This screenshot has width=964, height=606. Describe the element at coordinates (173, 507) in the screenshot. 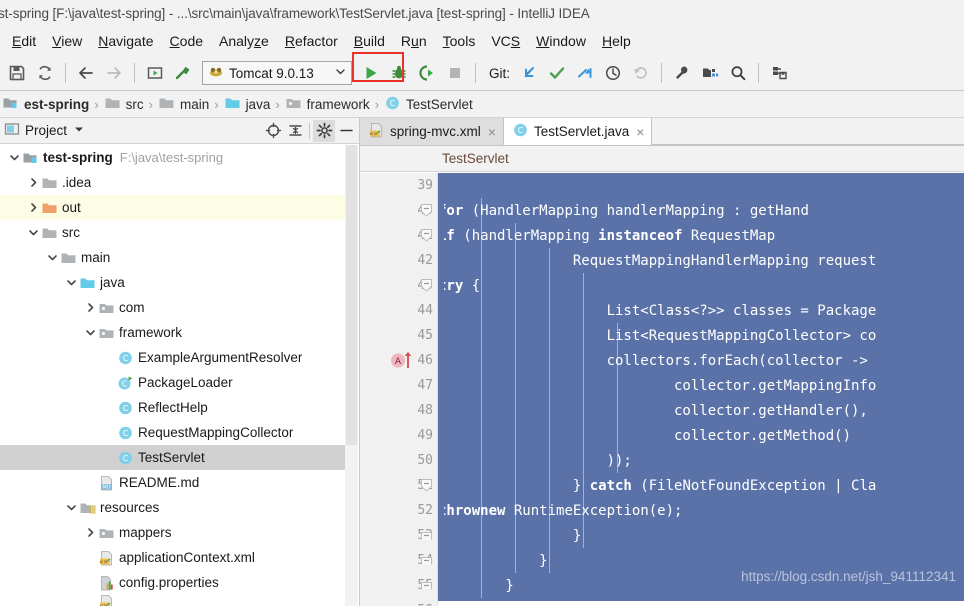

I see `tree-item-resources: resources` at that location.